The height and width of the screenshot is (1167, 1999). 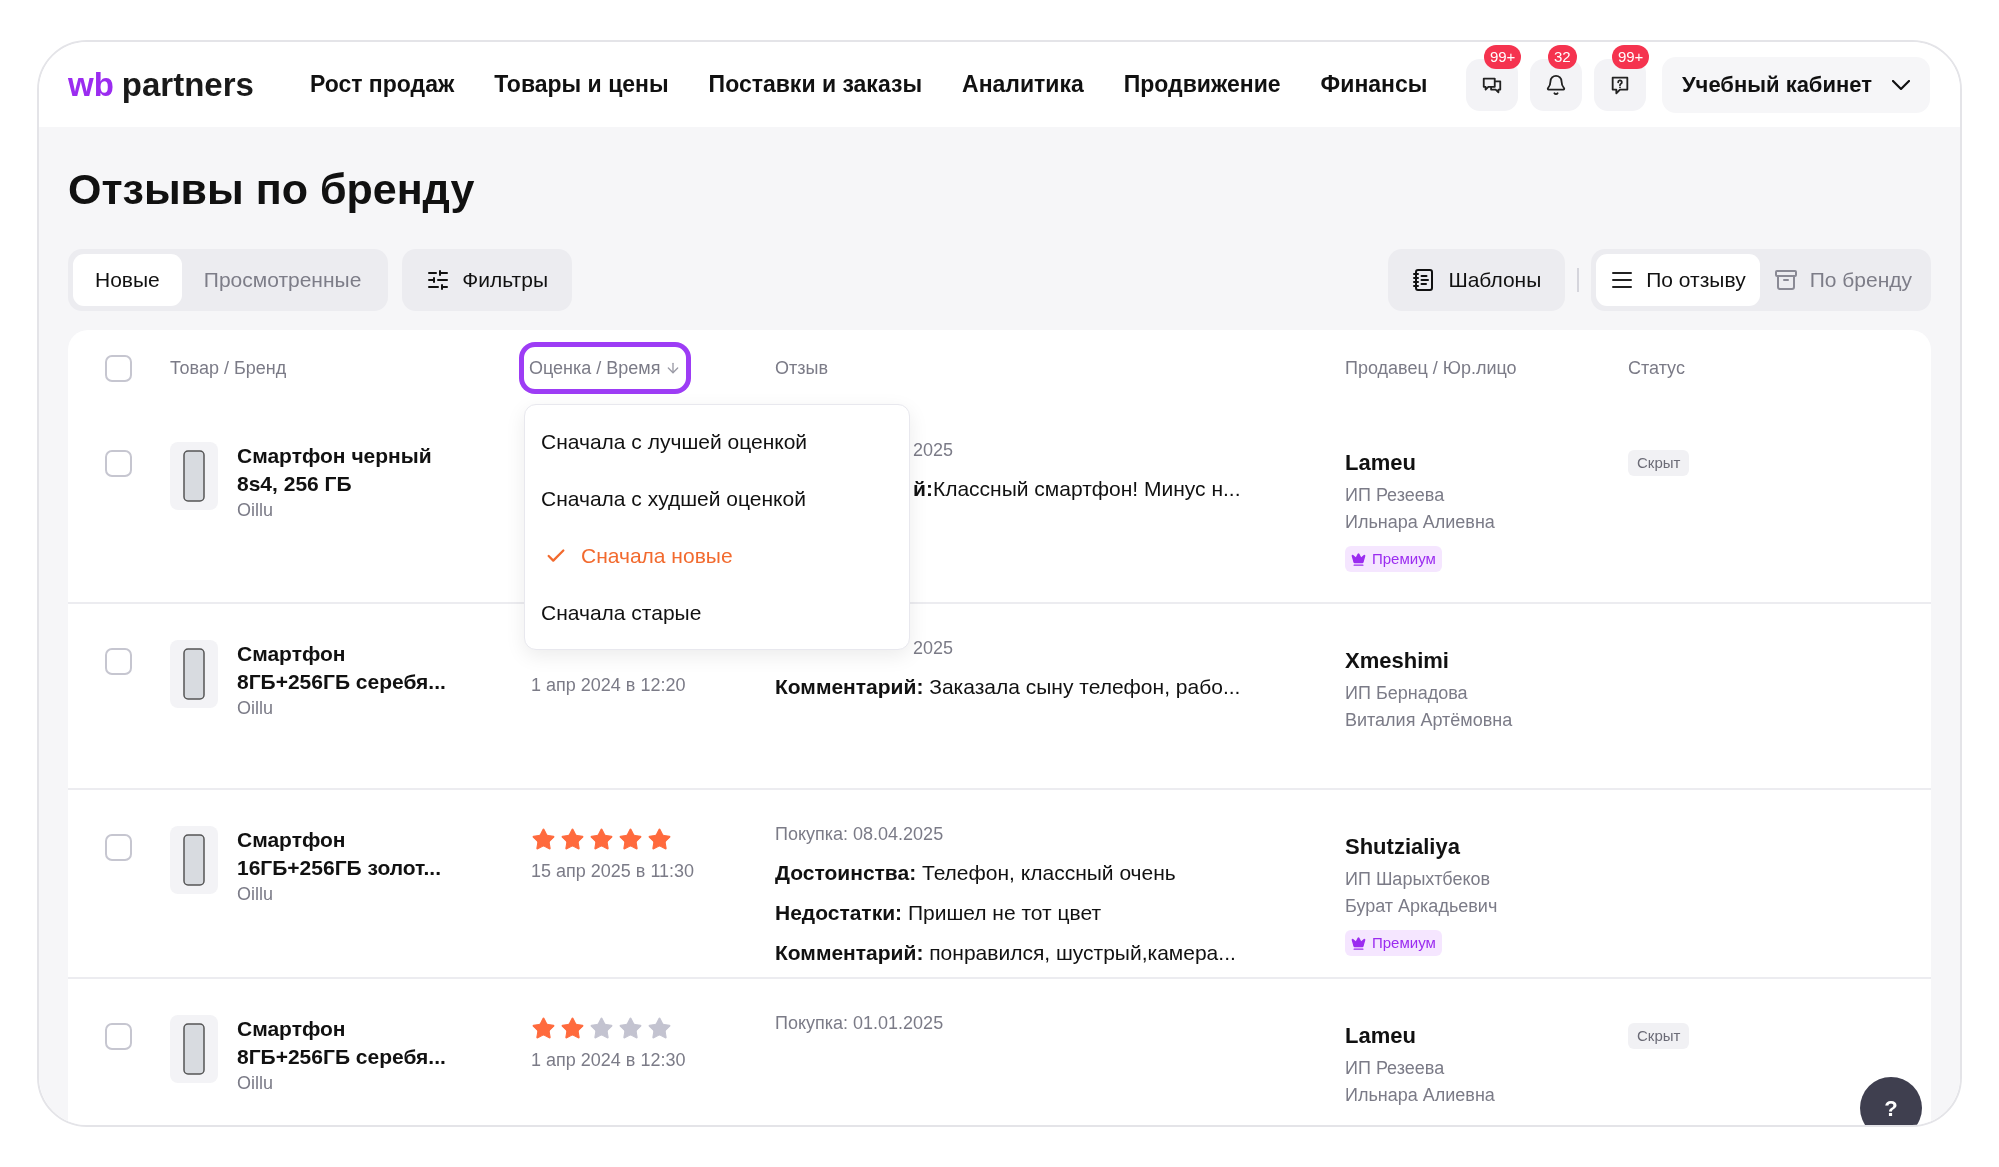 What do you see at coordinates (187, 84) in the screenshot?
I see `logo-text: partners` at bounding box center [187, 84].